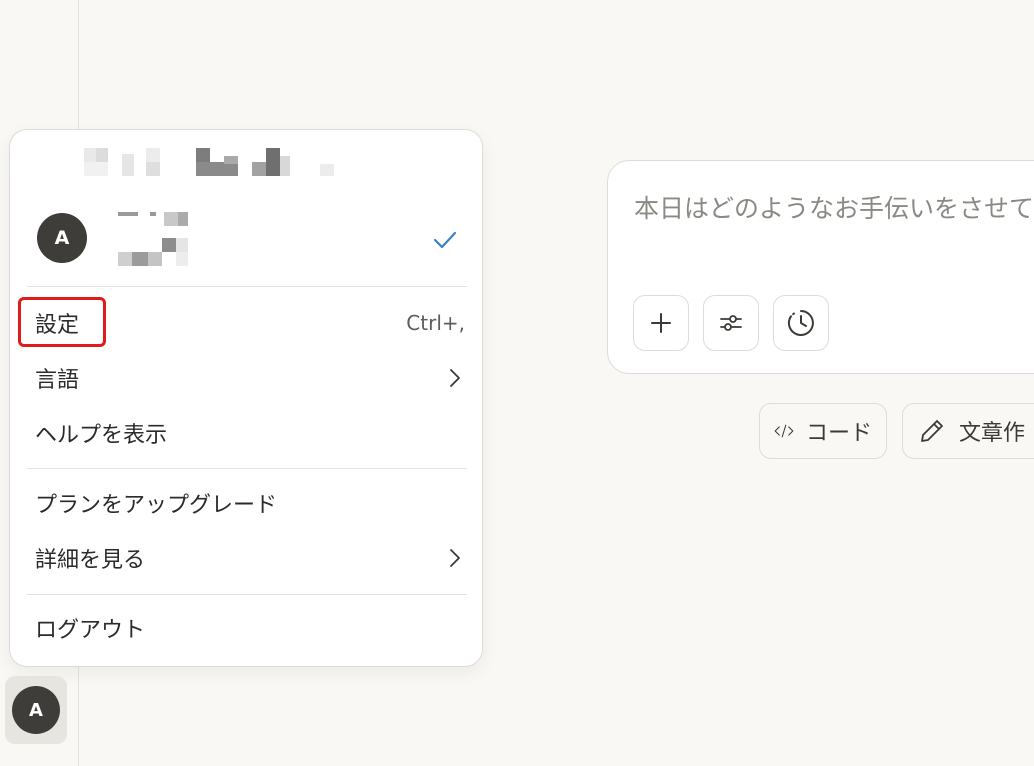  I want to click on account-name-redacted, so click(148, 240).